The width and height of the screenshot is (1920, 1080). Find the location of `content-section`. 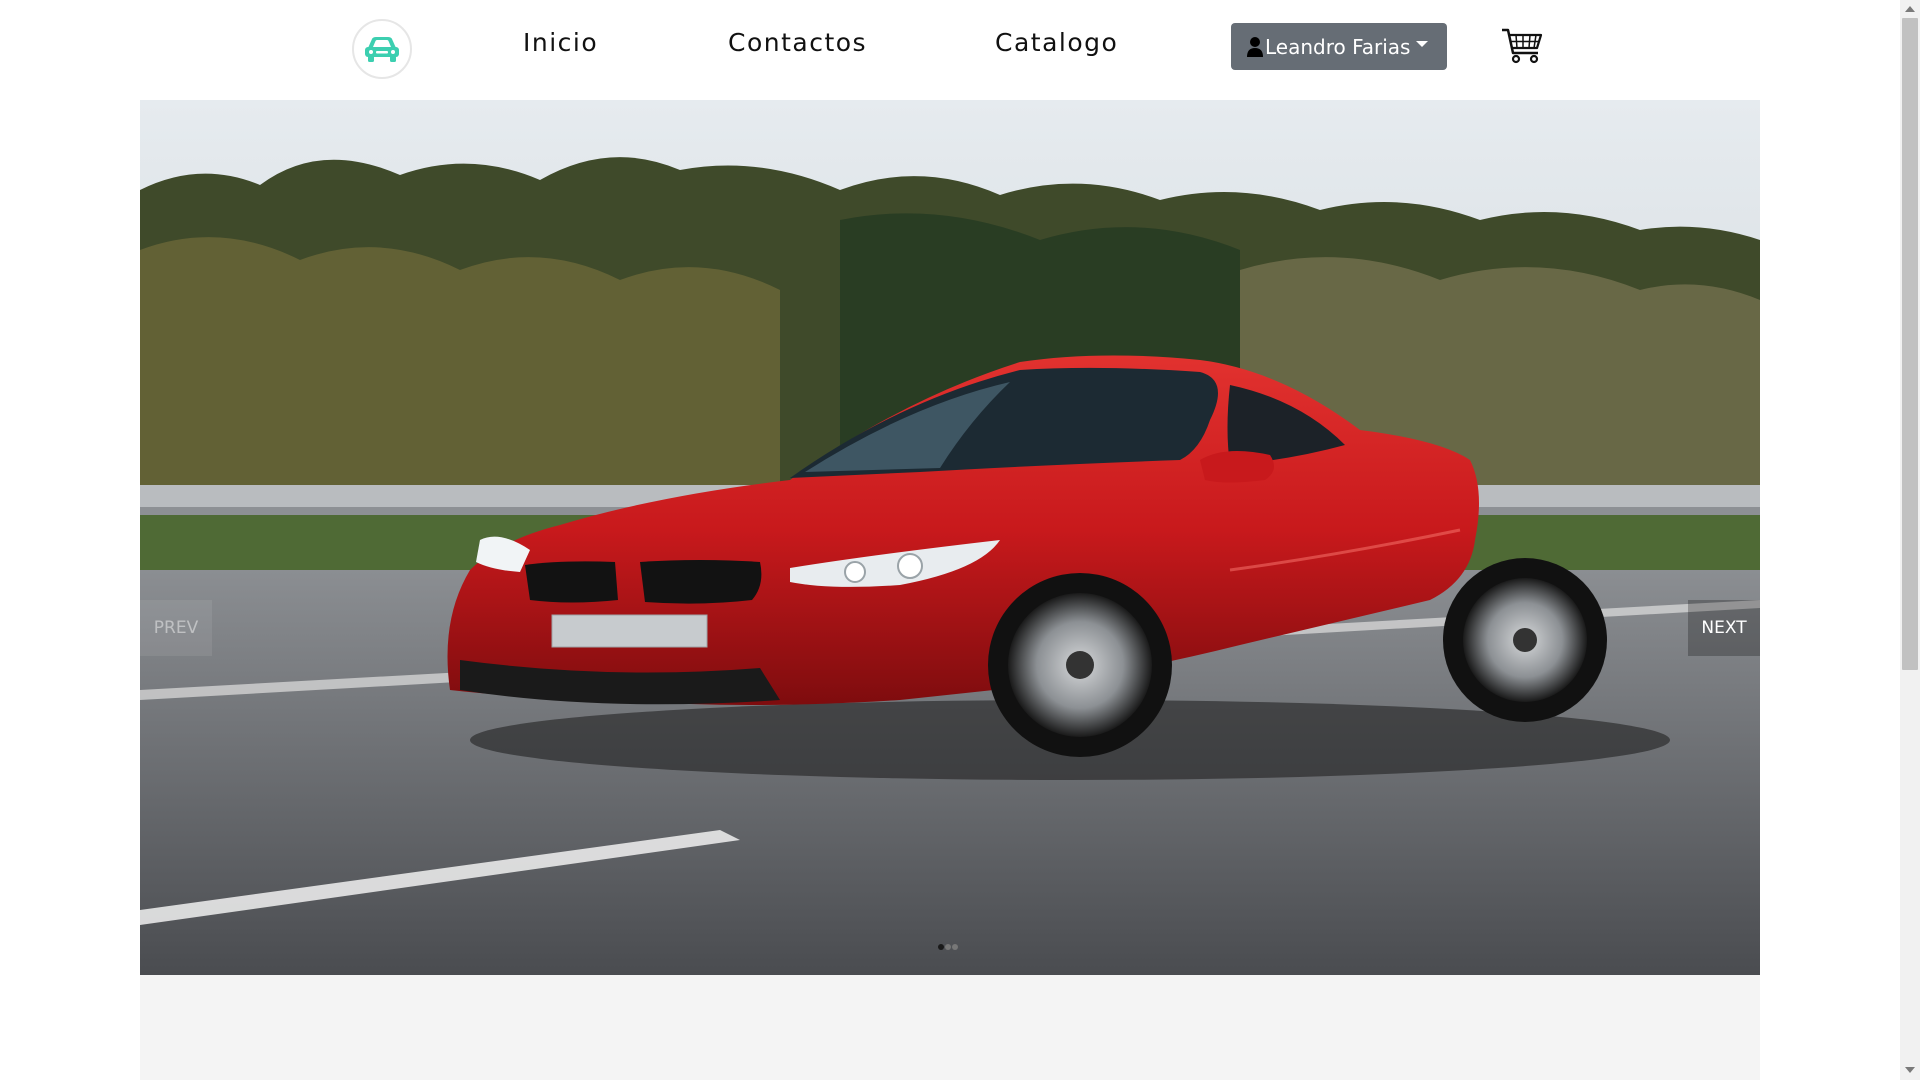

content-section is located at coordinates (950, 1027).